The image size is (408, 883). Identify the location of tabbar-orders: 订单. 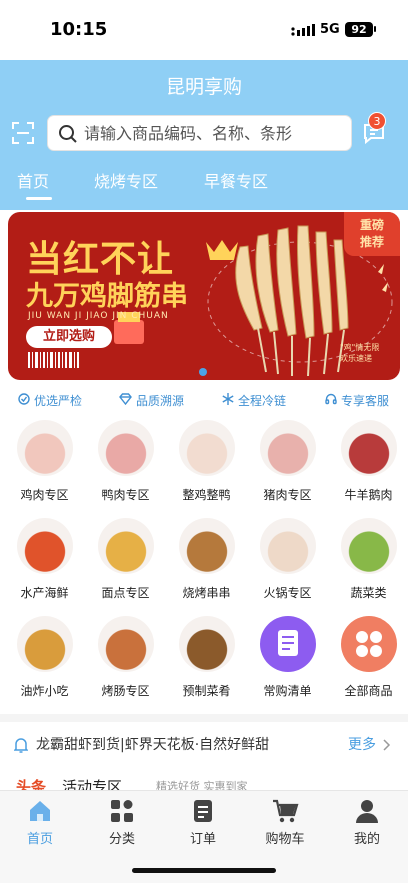
(203, 822).